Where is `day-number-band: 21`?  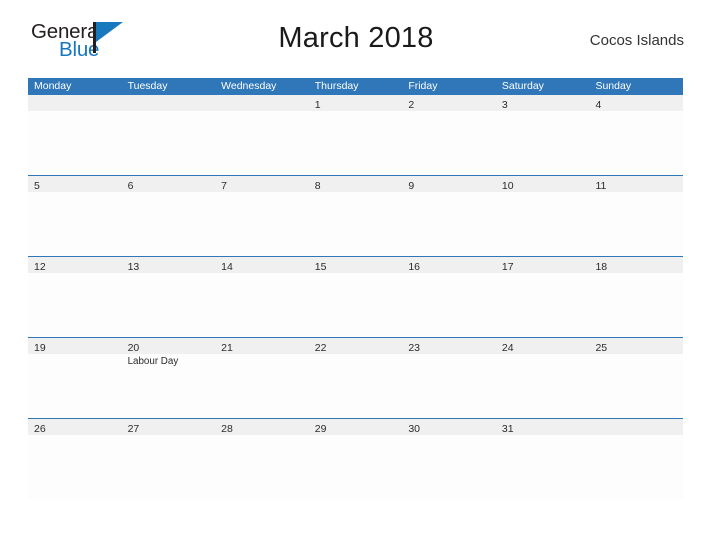 day-number-band: 21 is located at coordinates (262, 346).